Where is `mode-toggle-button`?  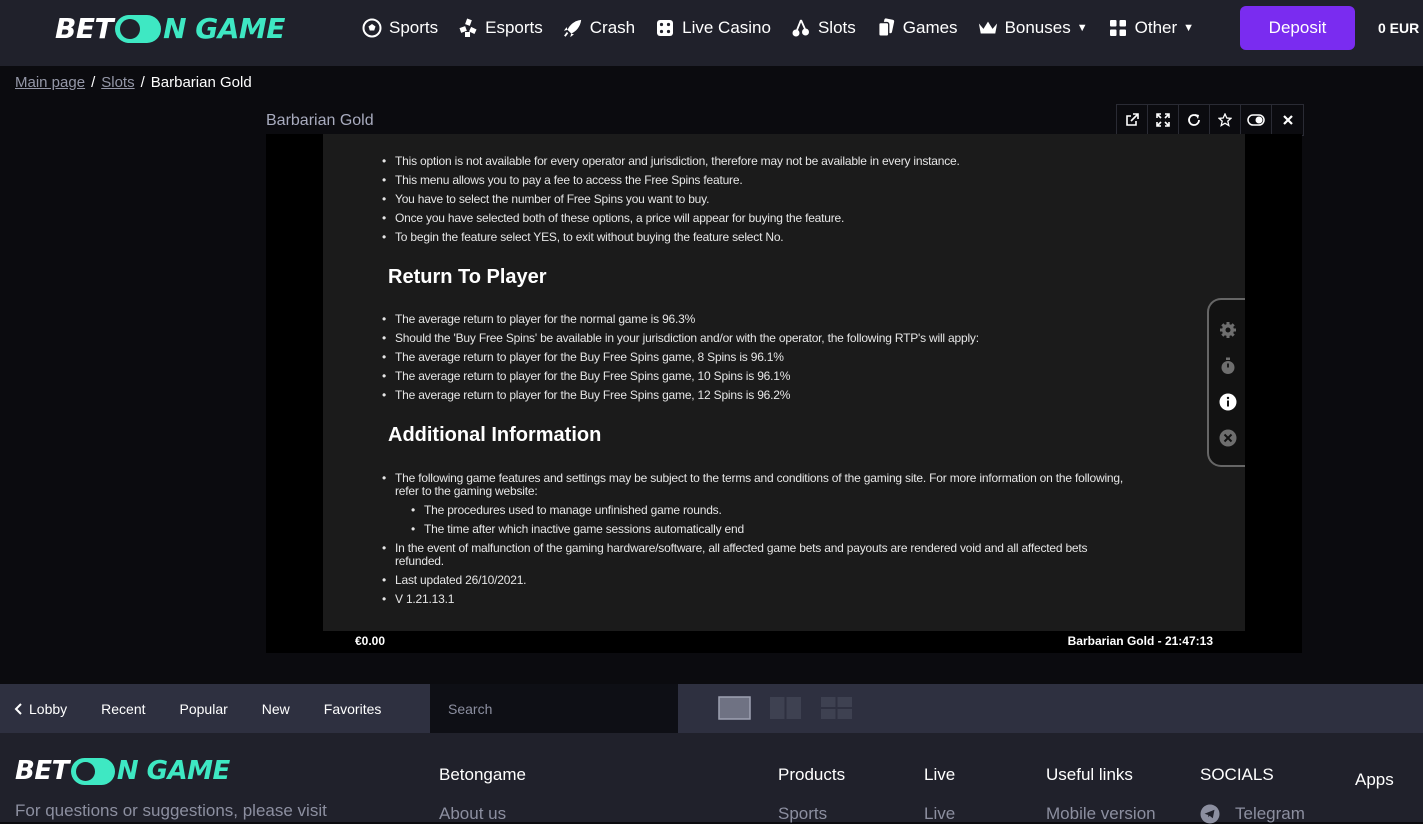 mode-toggle-button is located at coordinates (1256, 120).